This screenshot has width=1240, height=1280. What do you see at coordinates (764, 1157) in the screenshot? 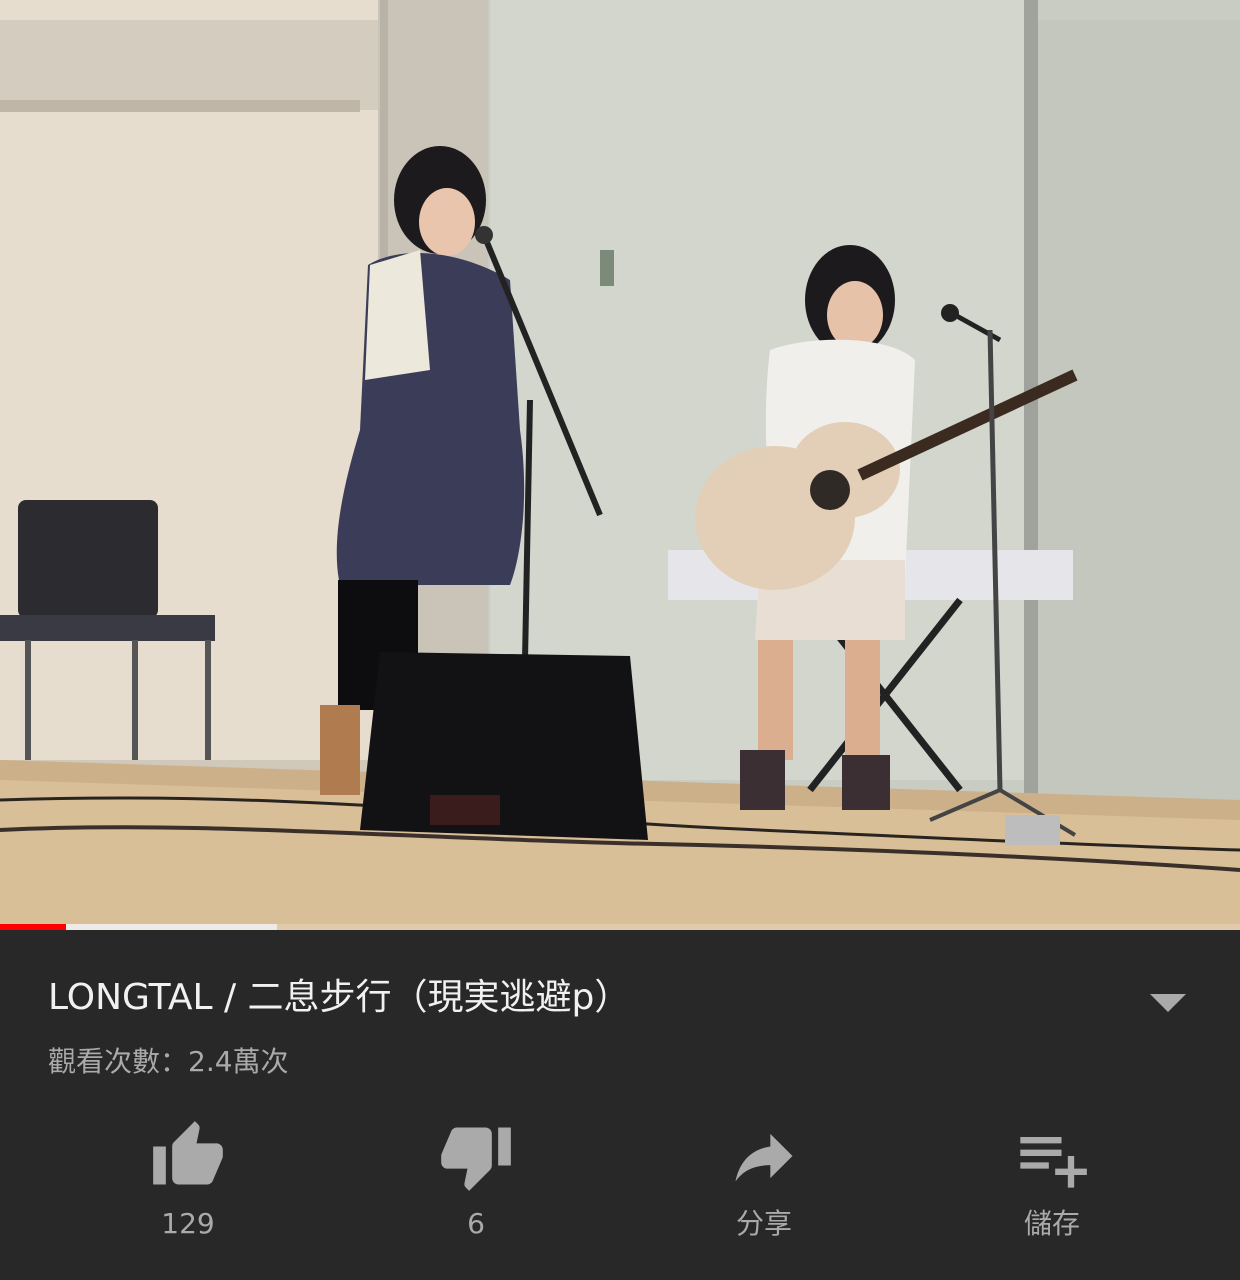
I see `share-icon` at bounding box center [764, 1157].